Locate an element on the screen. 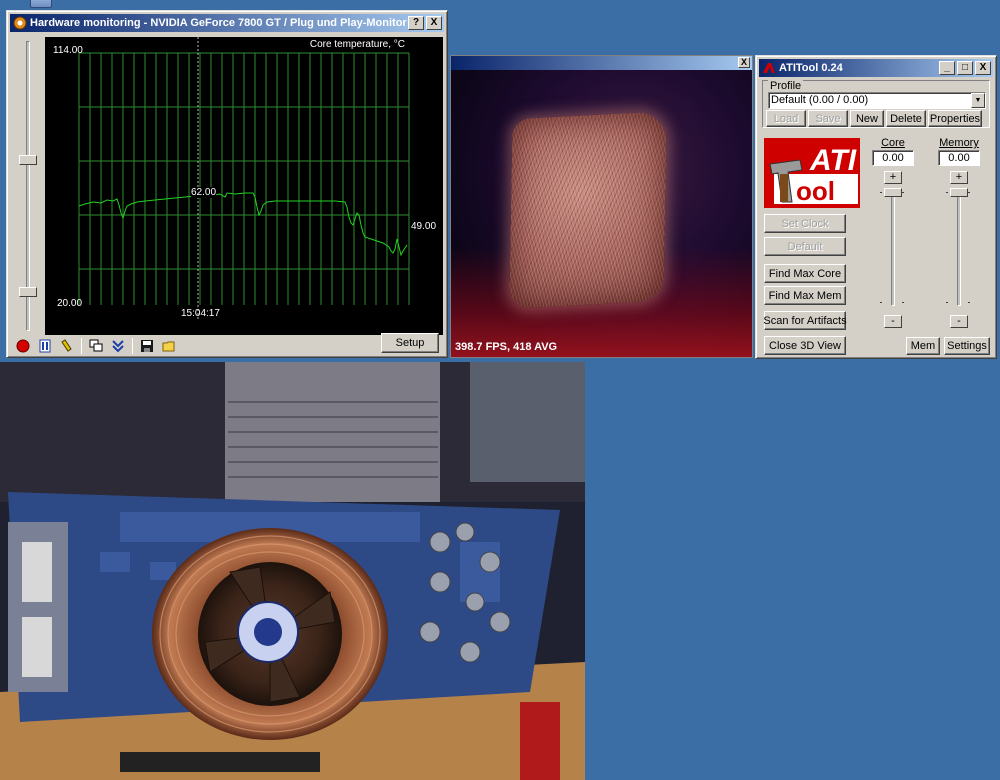 The width and height of the screenshot is (1000, 780). scan-for-artifacts-button: Scan for Artifacts is located at coordinates (805, 320).